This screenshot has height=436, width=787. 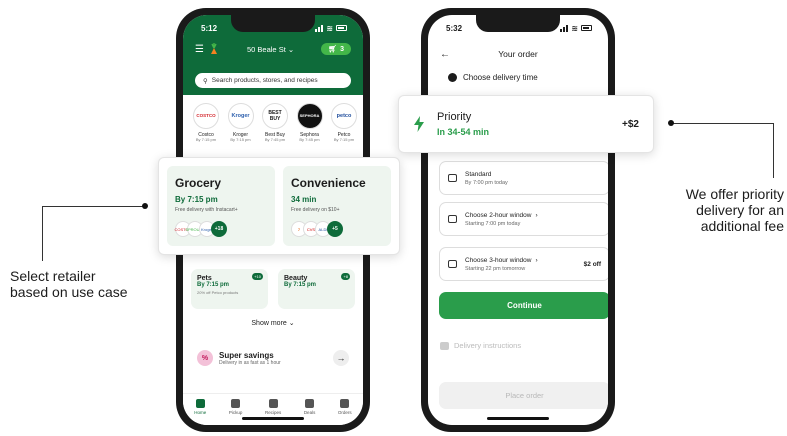 I want to click on kroger-logo: Kroger, so click(x=240, y=116).